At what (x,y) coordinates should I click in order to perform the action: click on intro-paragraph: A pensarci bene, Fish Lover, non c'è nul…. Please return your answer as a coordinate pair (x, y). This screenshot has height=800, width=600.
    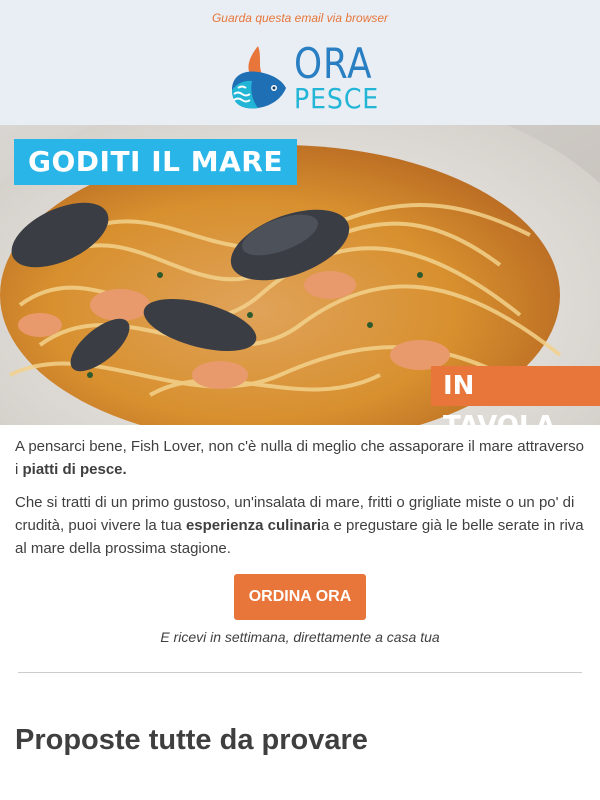
    Looking at the image, I should click on (300, 458).